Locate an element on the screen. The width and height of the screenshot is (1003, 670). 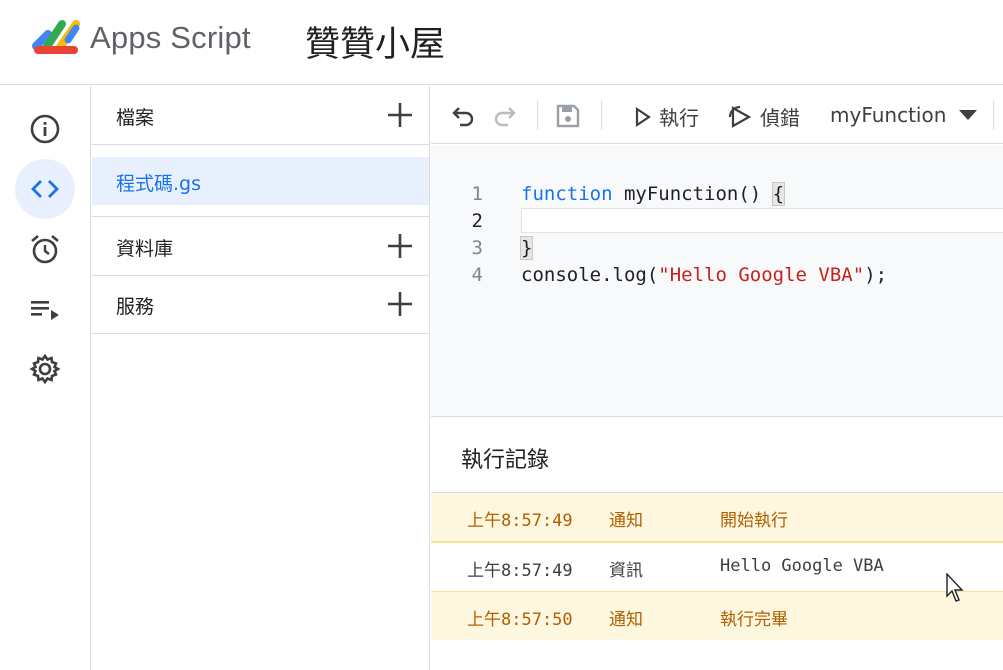
code-text: } is located at coordinates (526, 248).